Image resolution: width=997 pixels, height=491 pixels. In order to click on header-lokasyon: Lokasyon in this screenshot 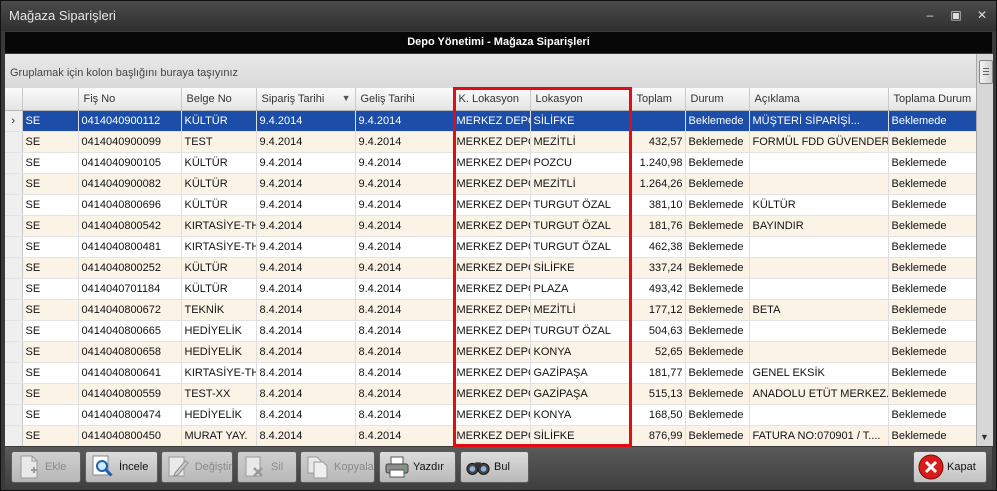, I will do `click(581, 99)`.